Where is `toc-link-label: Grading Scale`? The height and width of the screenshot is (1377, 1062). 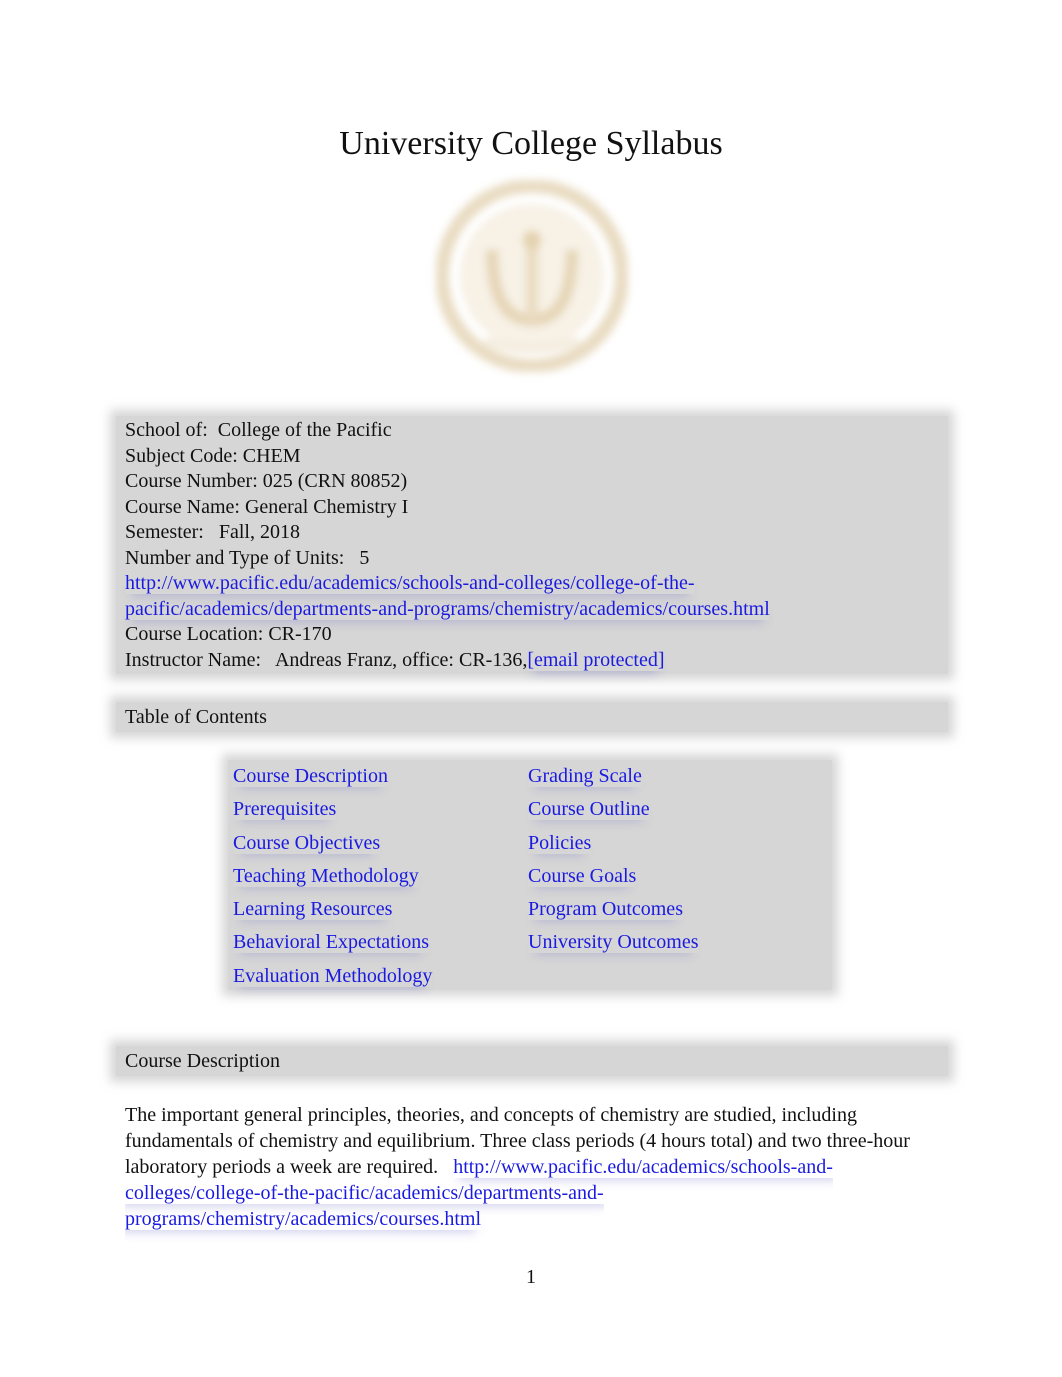
toc-link-label: Grading Scale is located at coordinates (585, 776).